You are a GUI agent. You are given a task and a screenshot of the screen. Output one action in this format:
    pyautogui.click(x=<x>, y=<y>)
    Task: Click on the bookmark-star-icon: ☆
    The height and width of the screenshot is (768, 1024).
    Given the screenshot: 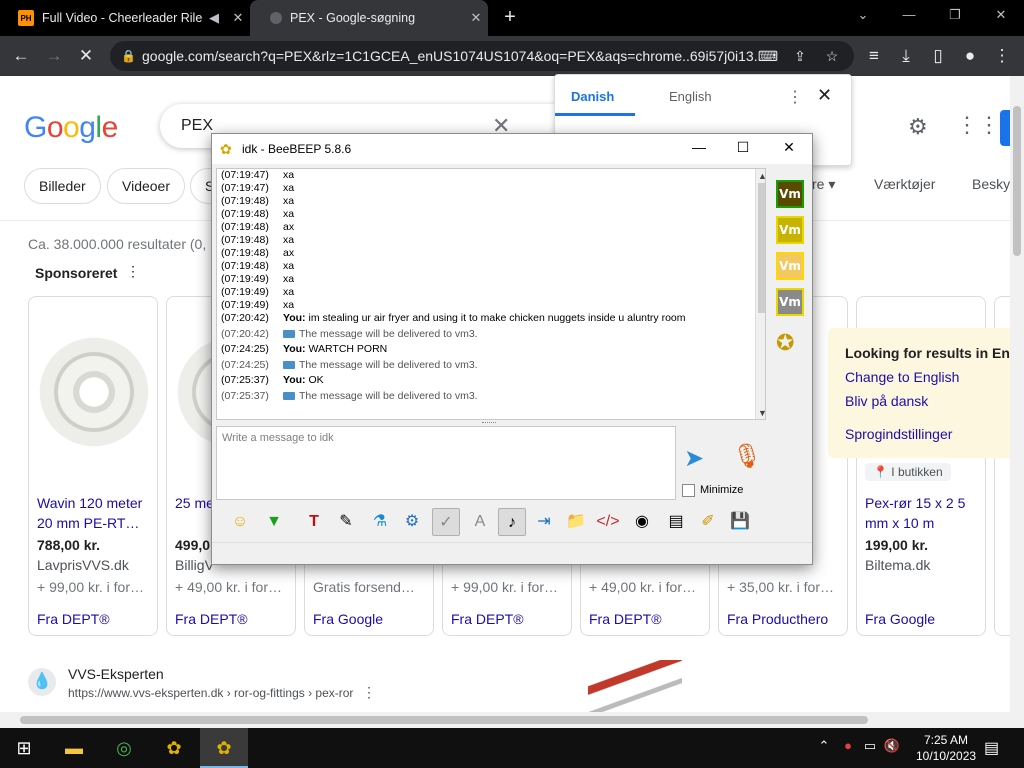 What is the action you would take?
    pyautogui.click(x=832, y=56)
    